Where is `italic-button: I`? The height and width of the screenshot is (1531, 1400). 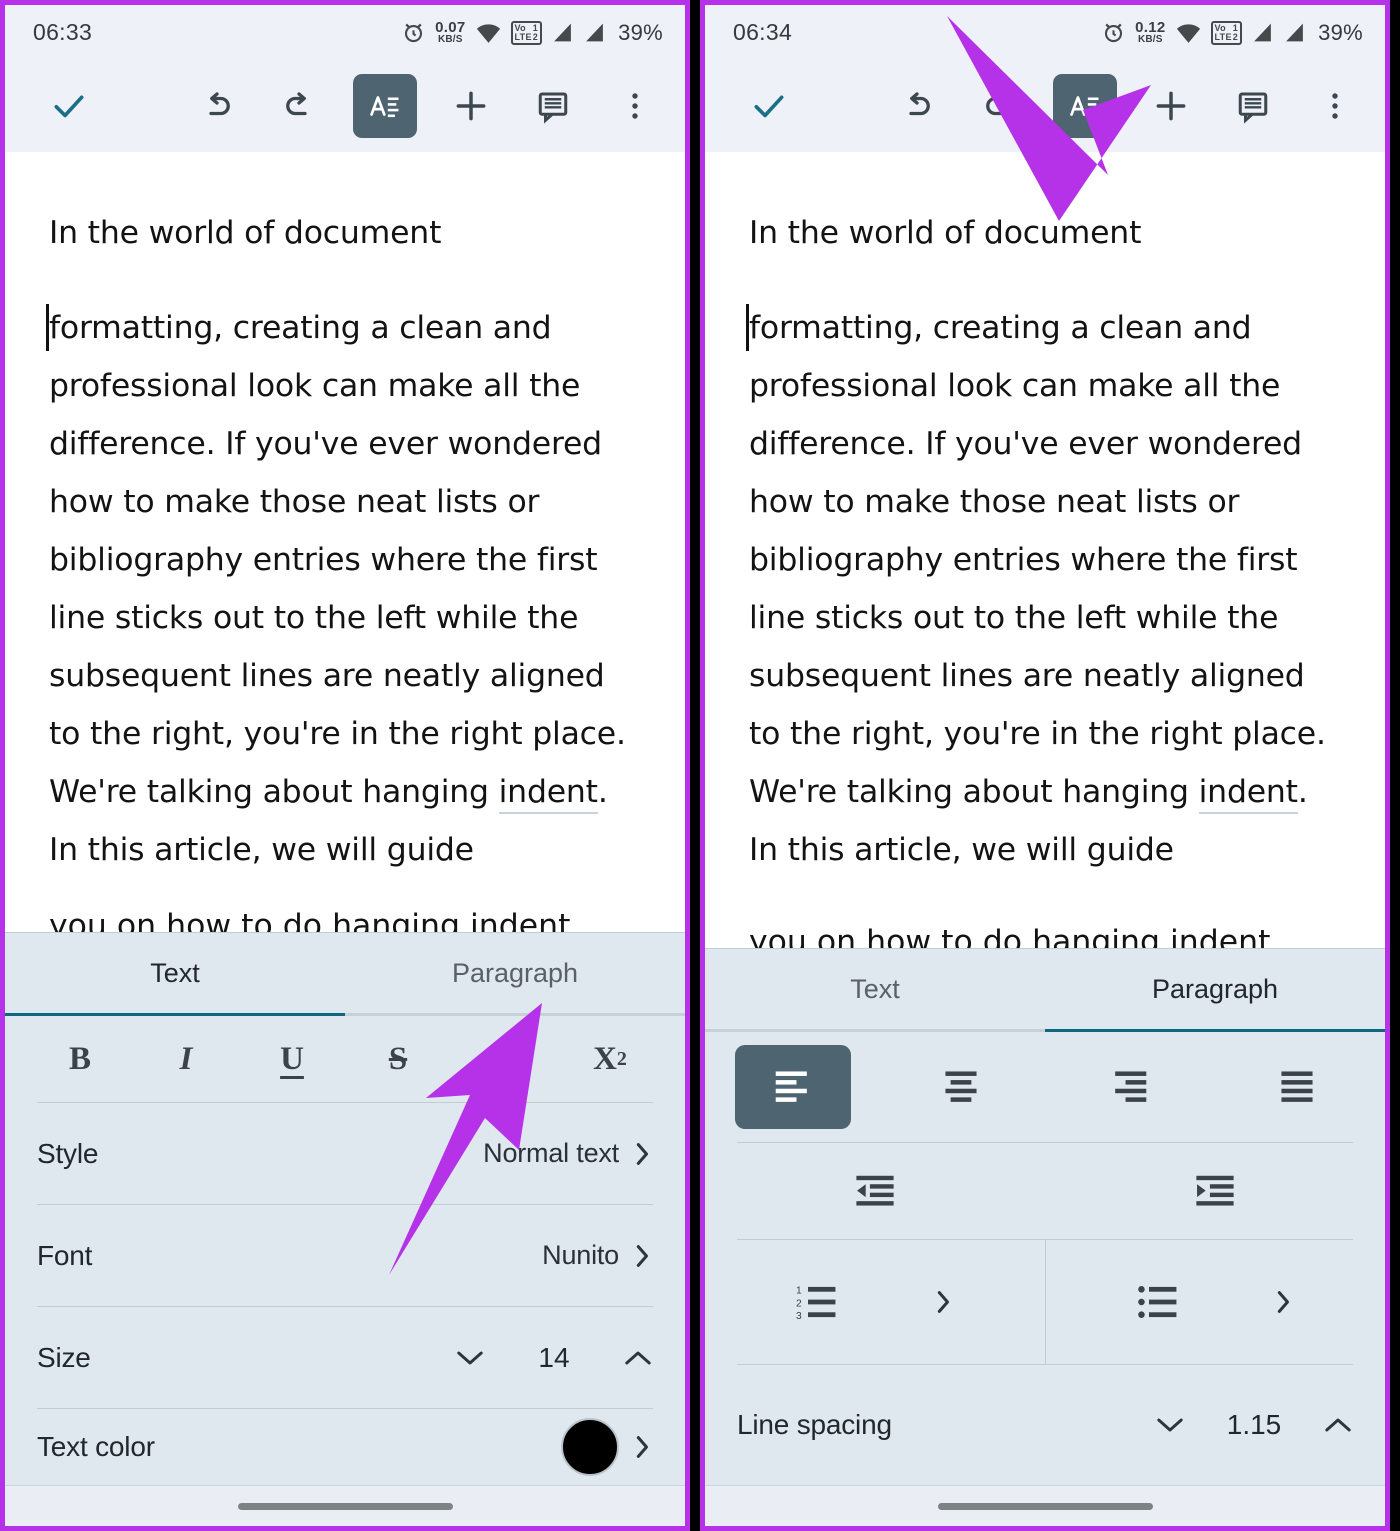 italic-button: I is located at coordinates (186, 1059).